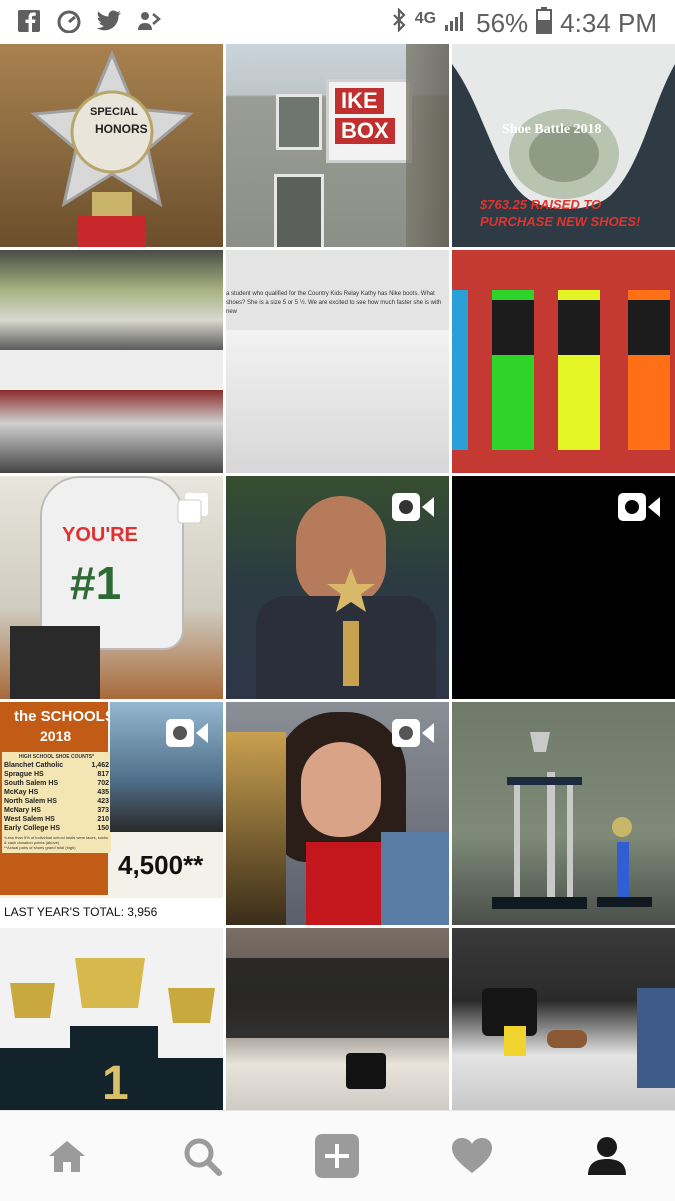 The image size is (675, 1201). I want to click on profile-button, so click(607, 1156).